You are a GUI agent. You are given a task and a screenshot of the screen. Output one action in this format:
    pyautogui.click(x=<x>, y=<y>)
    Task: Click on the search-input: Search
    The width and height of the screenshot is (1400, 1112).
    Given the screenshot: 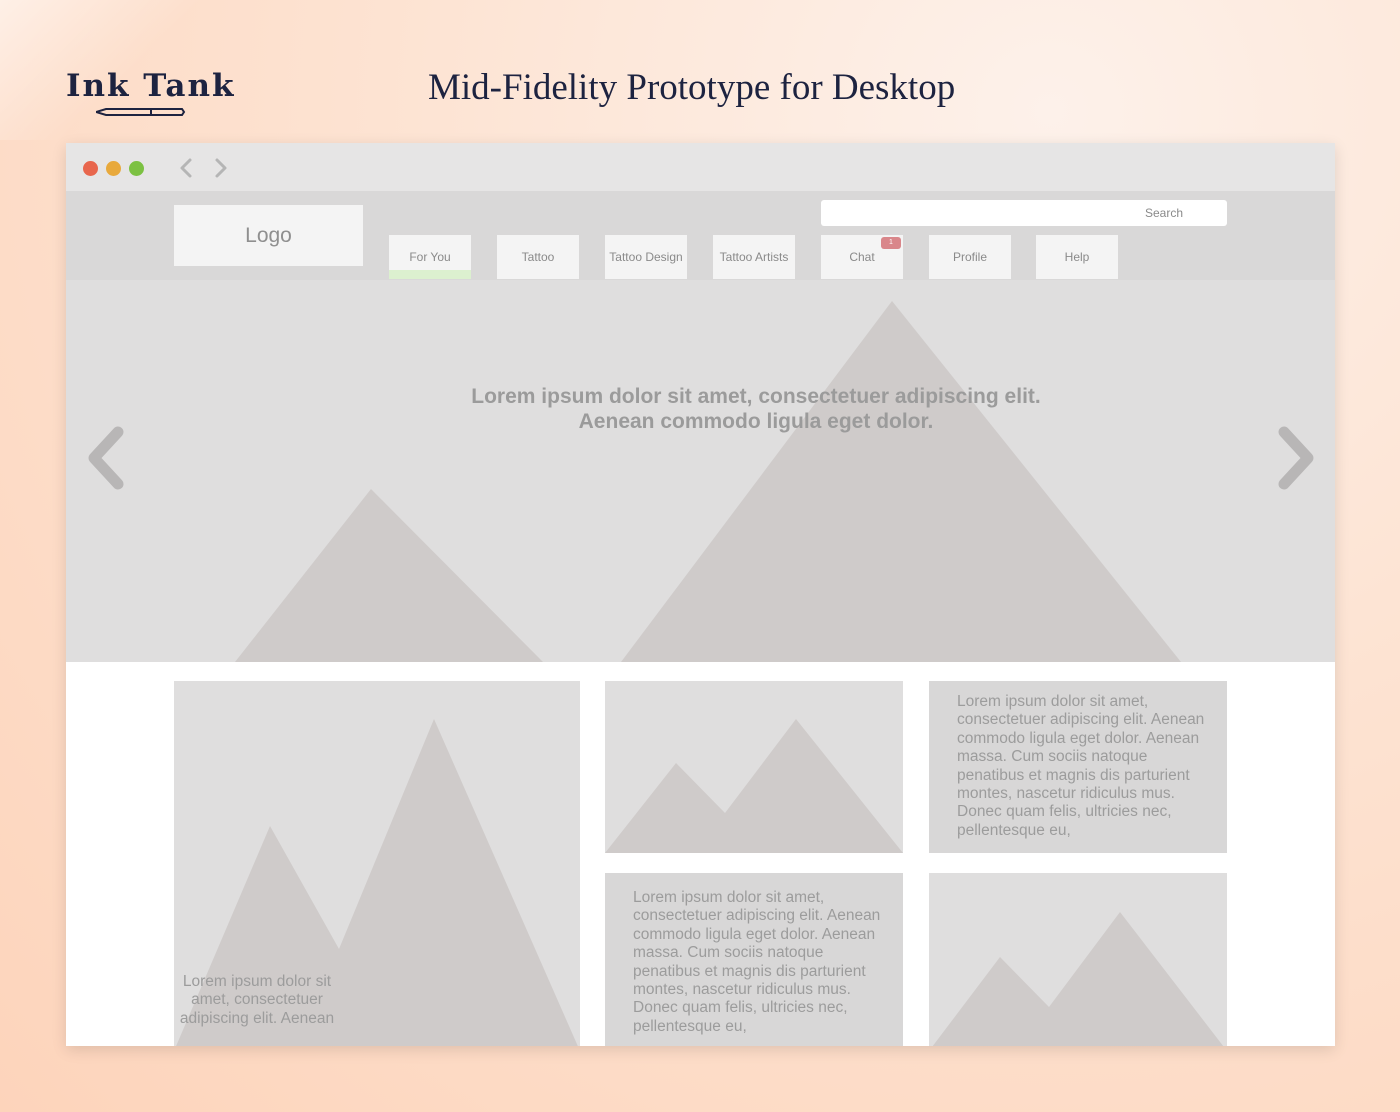 What is the action you would take?
    pyautogui.click(x=1024, y=213)
    